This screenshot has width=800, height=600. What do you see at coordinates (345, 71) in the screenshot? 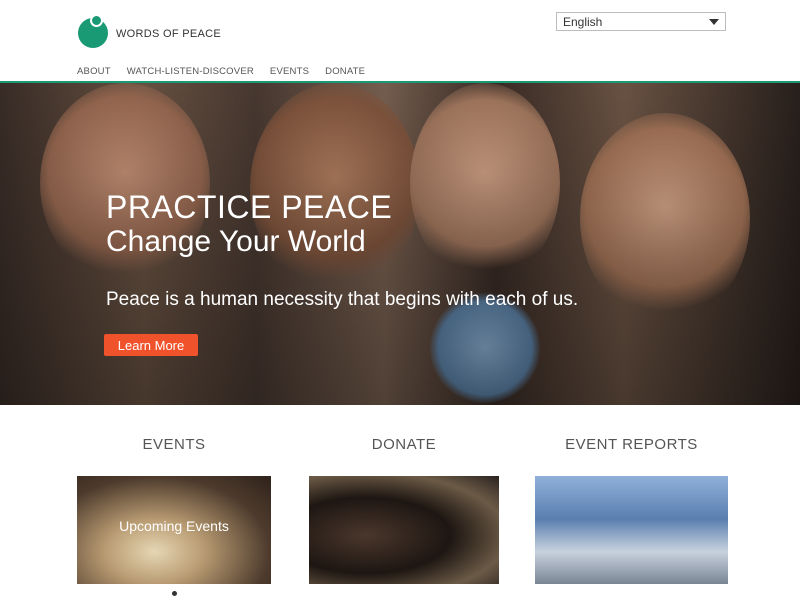
I see `nav-item-donate: DONATE` at bounding box center [345, 71].